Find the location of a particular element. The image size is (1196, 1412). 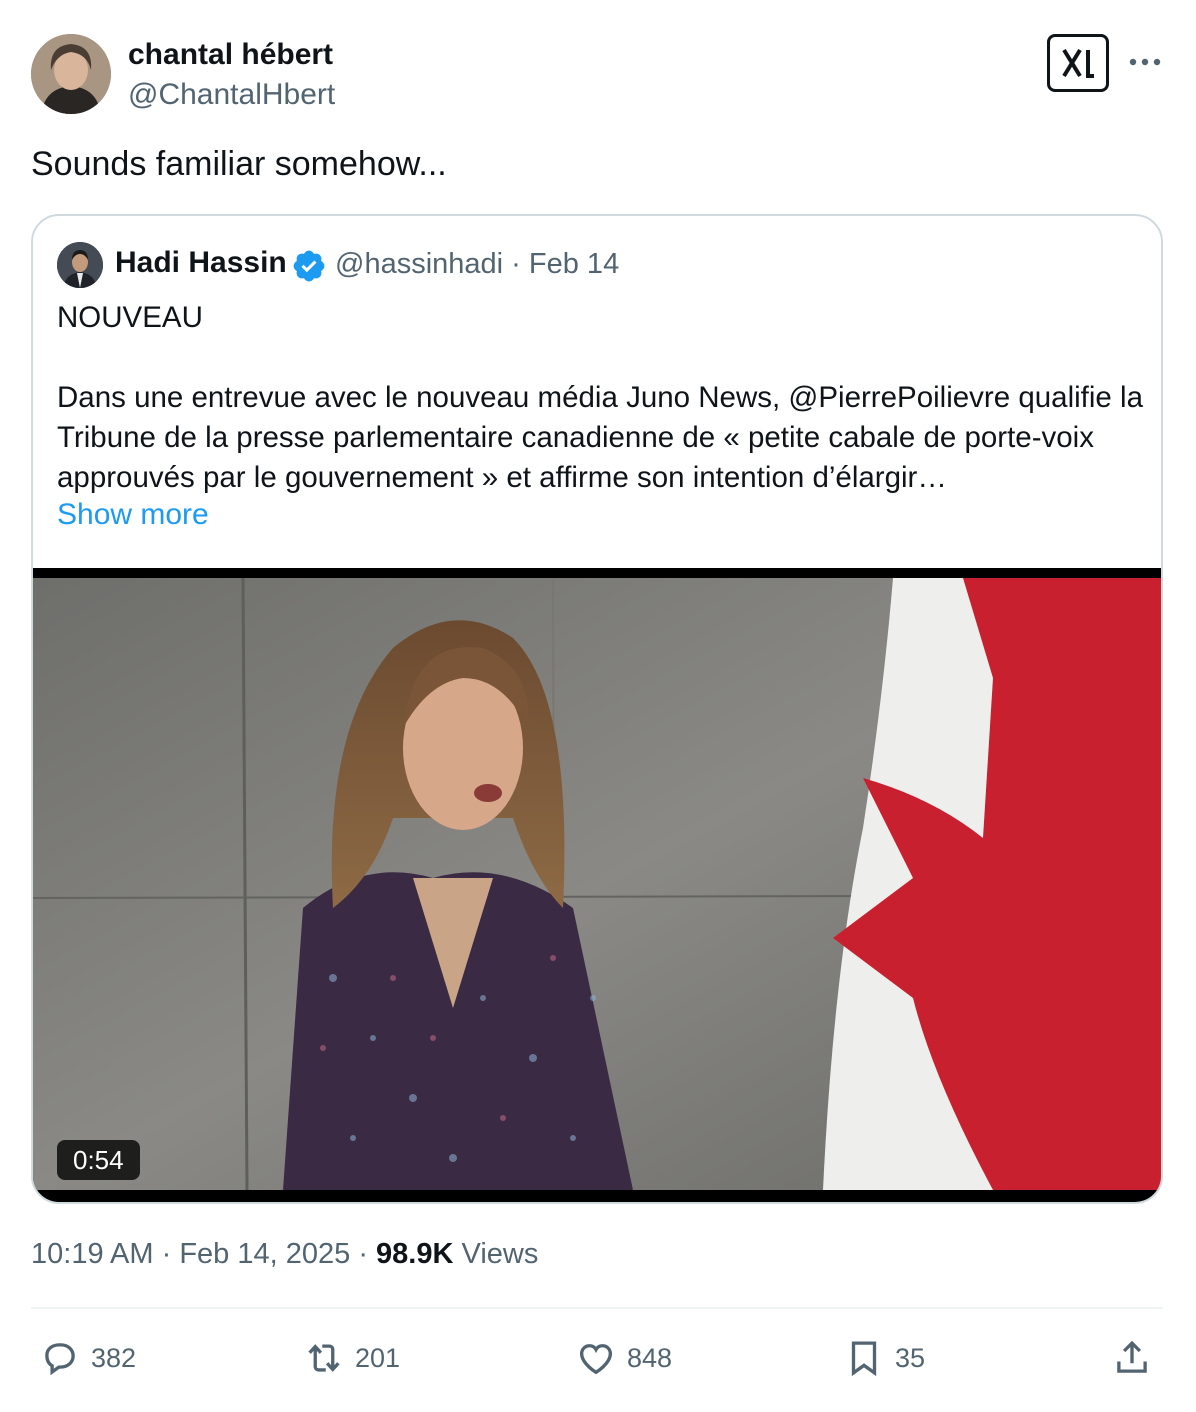

share-button is located at coordinates (1132, 1358).